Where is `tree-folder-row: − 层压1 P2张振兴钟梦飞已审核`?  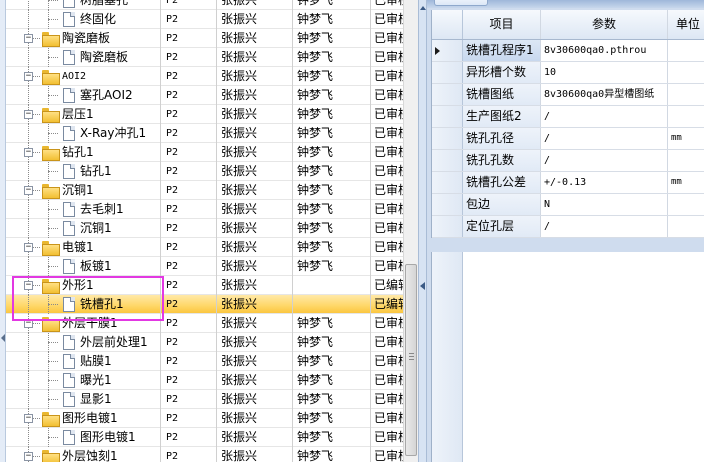
tree-folder-row: − 层压1 P2张振兴钟梦飞已审核 is located at coordinates (204, 114).